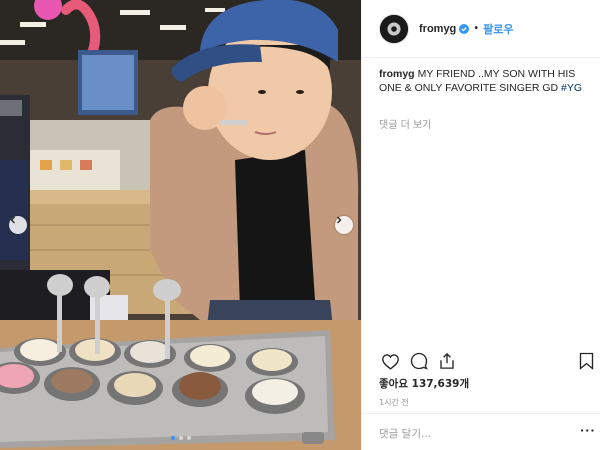 The width and height of the screenshot is (600, 450). I want to click on carousel-indicator, so click(180, 438).